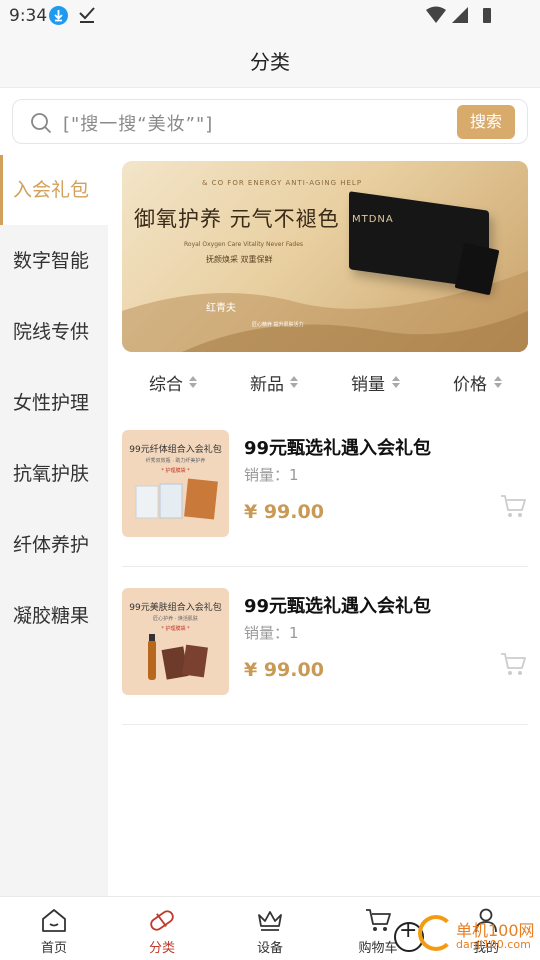 The height and width of the screenshot is (960, 540). I want to click on watermark-url: danji100.com, so click(493, 944).